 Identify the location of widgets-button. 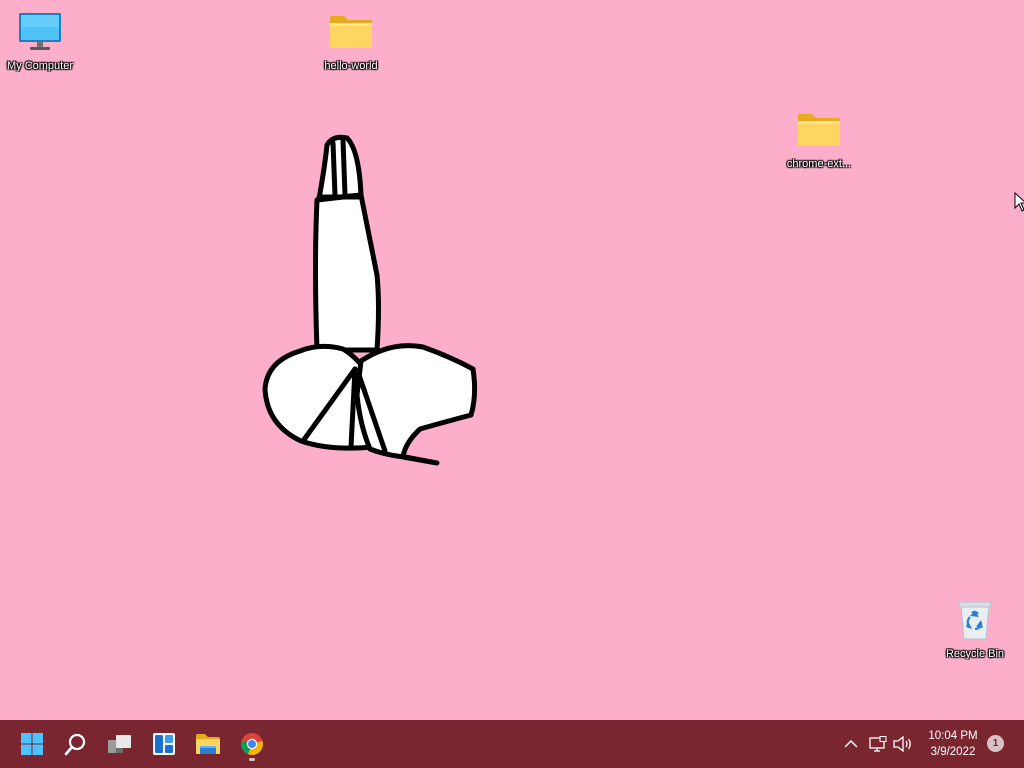
(164, 744).